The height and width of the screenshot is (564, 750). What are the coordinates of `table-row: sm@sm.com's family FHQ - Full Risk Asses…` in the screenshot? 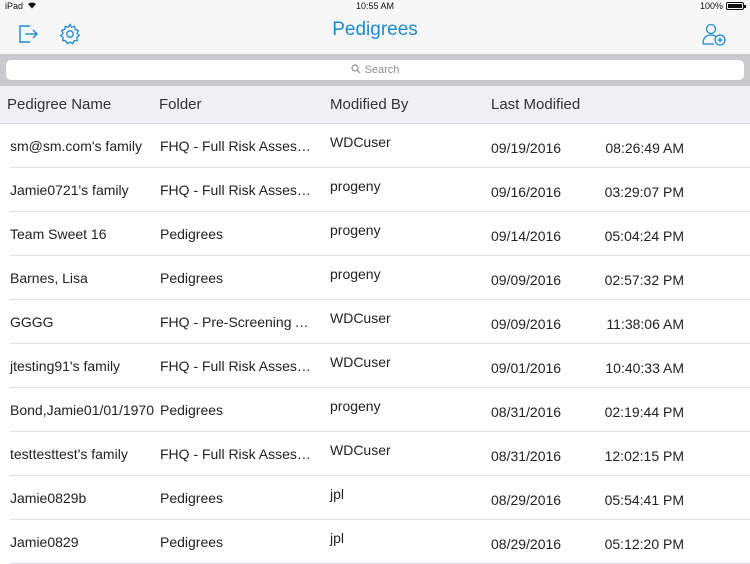 It's located at (375, 146).